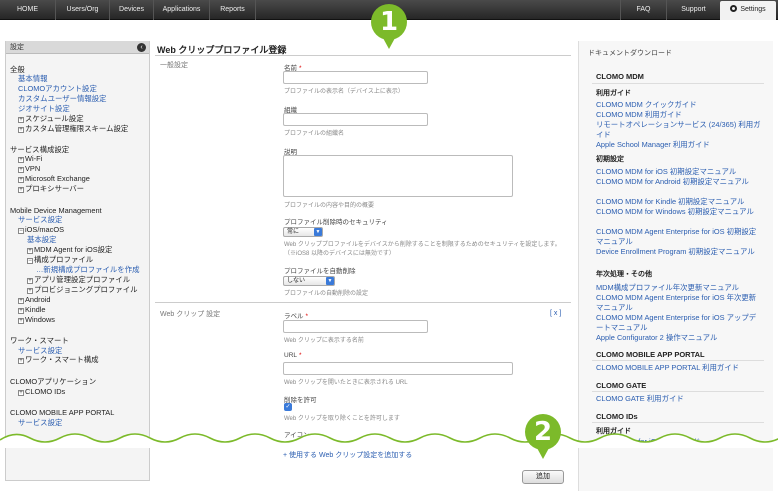 The height and width of the screenshot is (500, 778). I want to click on doc-link: CLOMO MDM 利用ガイド, so click(678, 115).